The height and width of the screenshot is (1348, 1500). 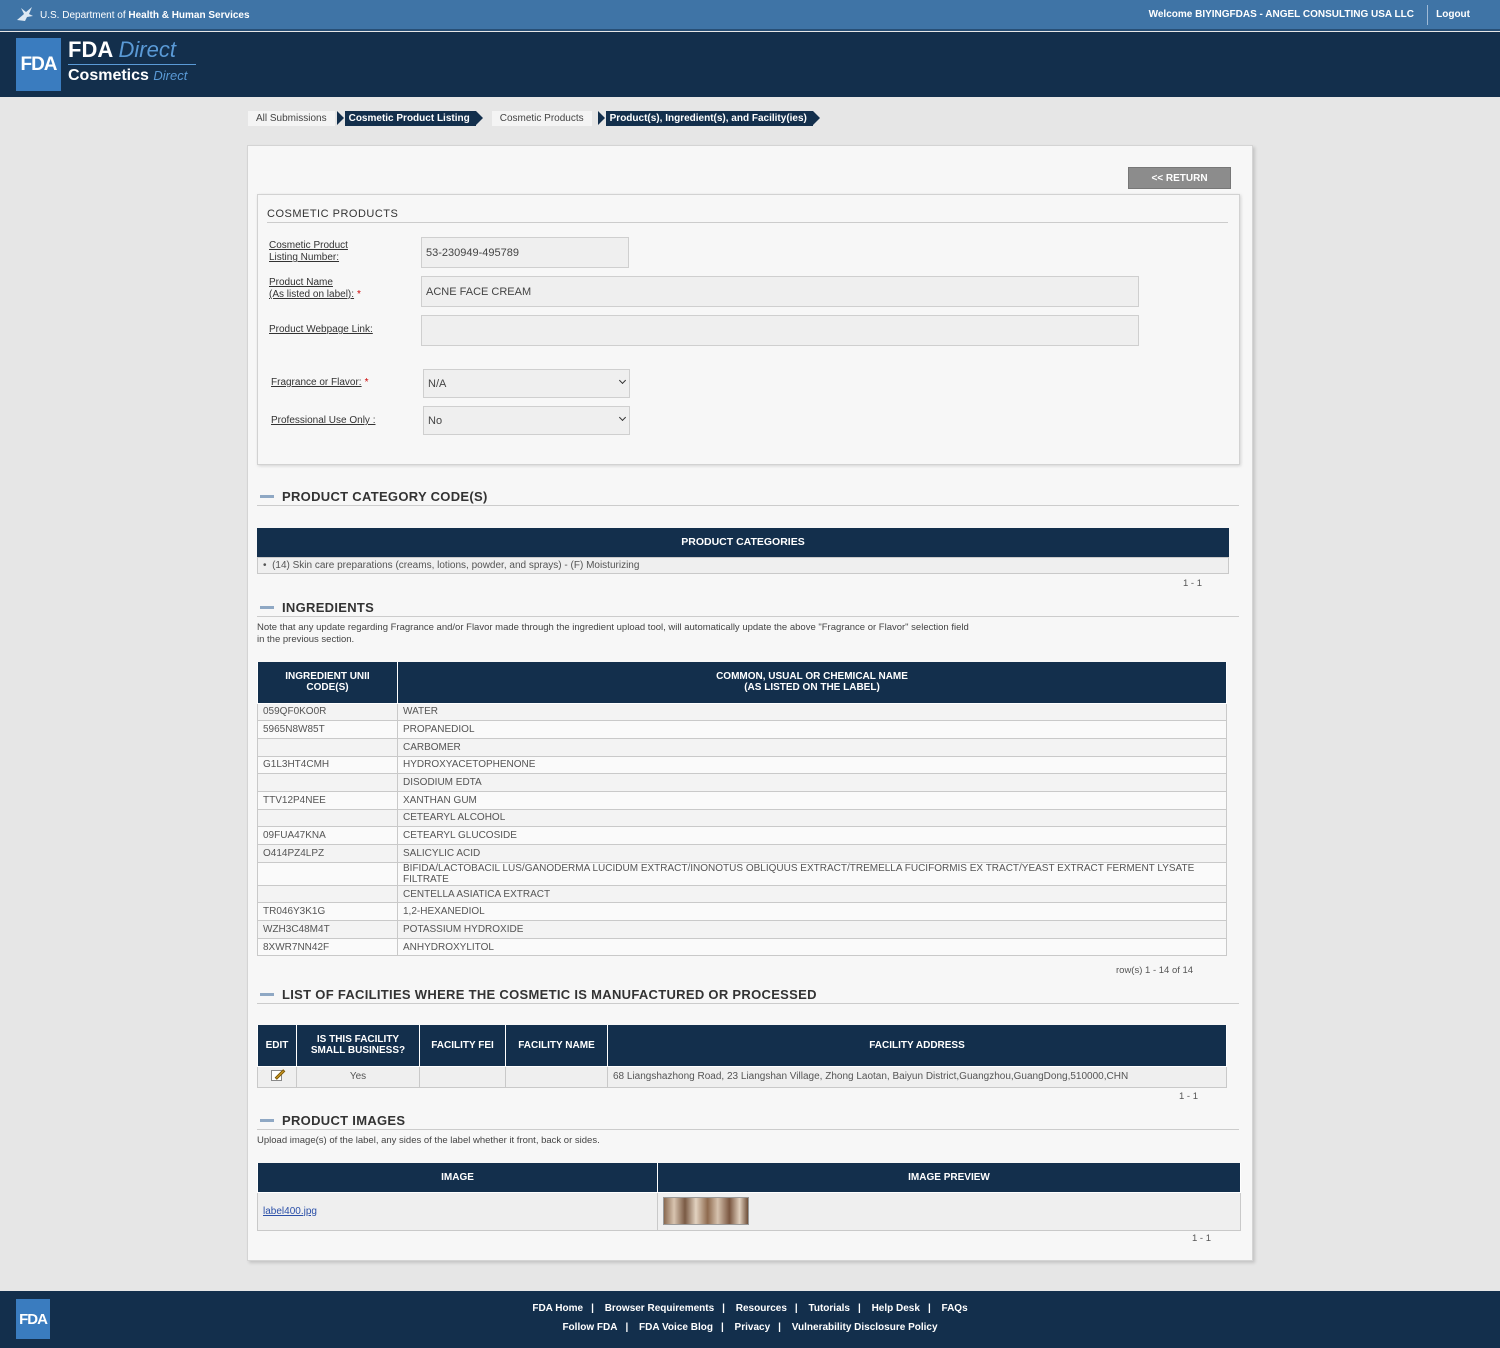 What do you see at coordinates (277, 1046) in the screenshot?
I see `col-edit: EDIT` at bounding box center [277, 1046].